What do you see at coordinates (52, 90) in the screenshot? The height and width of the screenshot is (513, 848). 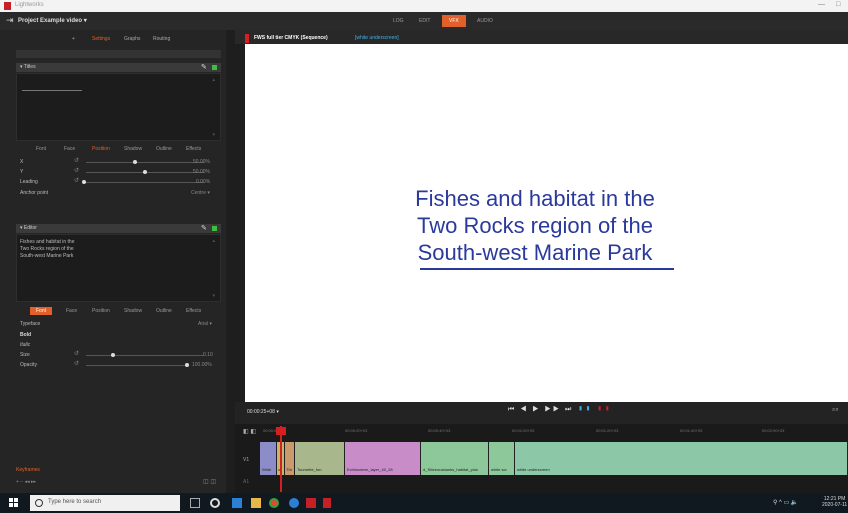 I see `title-text-line` at bounding box center [52, 90].